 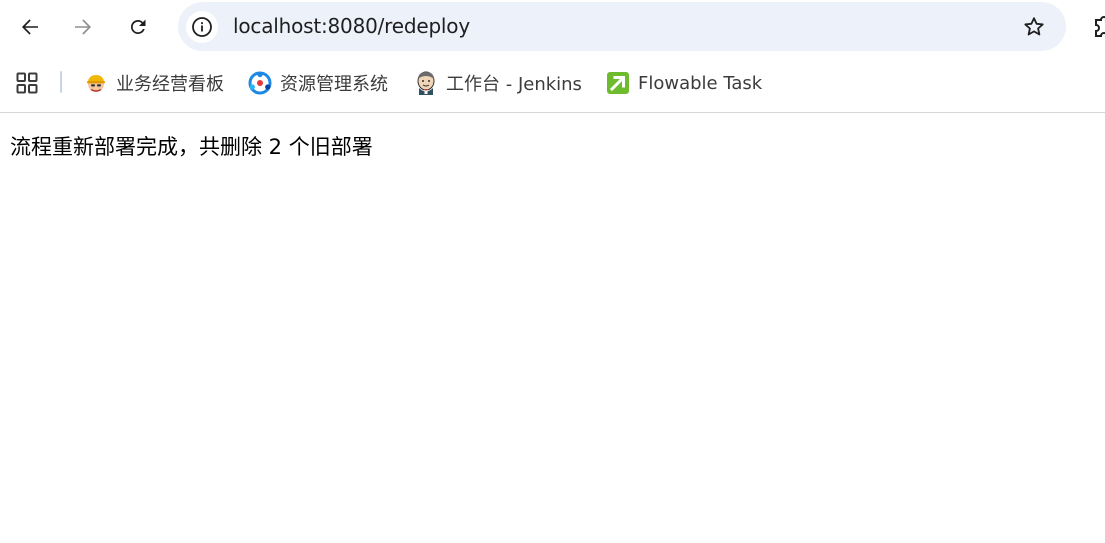 I want to click on reload-button, so click(x=138, y=27).